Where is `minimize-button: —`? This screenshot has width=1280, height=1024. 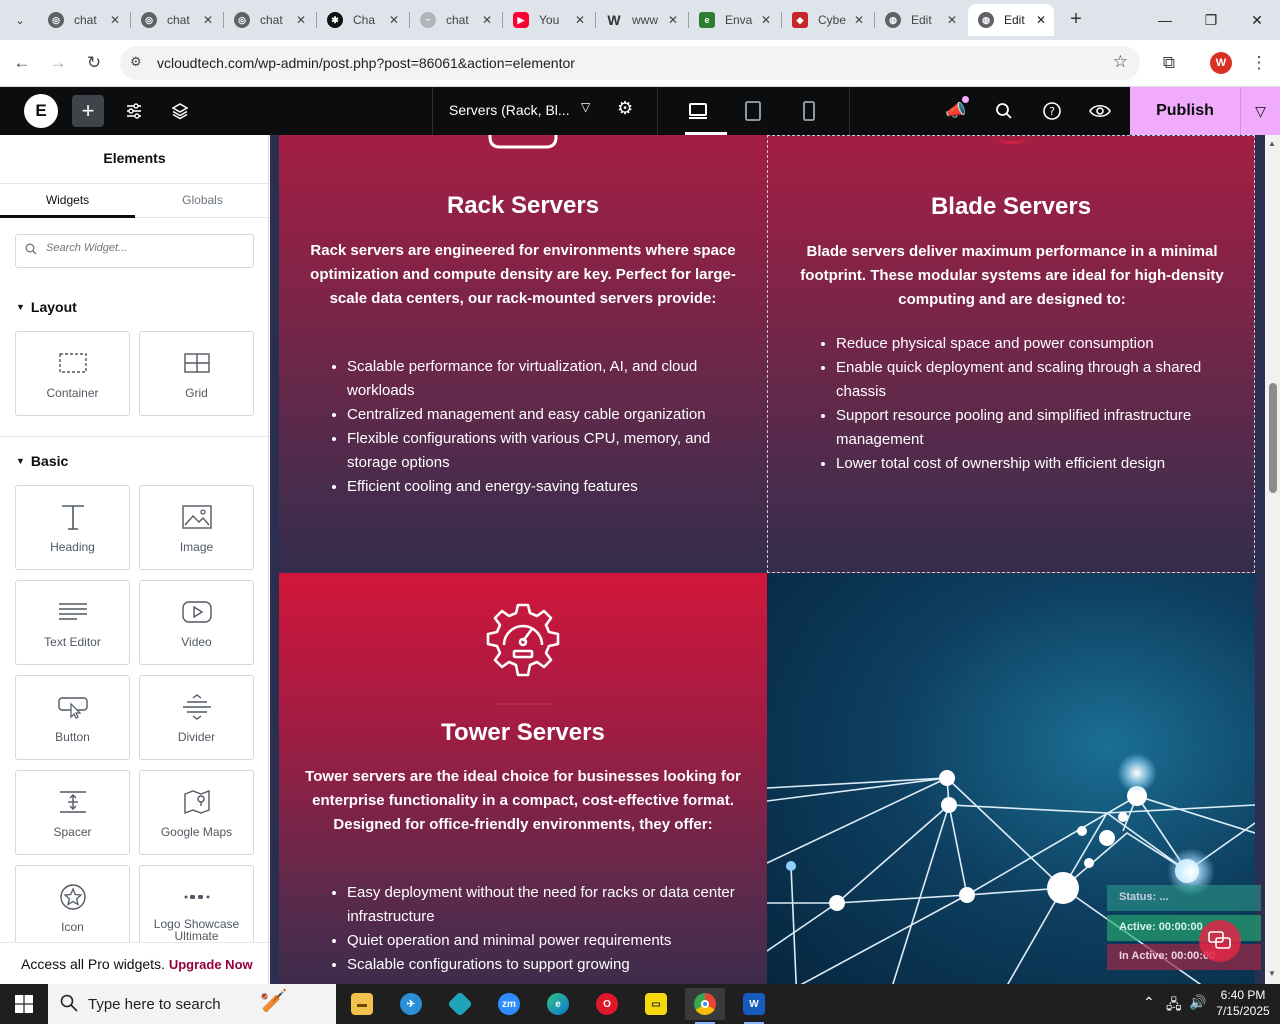
minimize-button: — is located at coordinates (1165, 20).